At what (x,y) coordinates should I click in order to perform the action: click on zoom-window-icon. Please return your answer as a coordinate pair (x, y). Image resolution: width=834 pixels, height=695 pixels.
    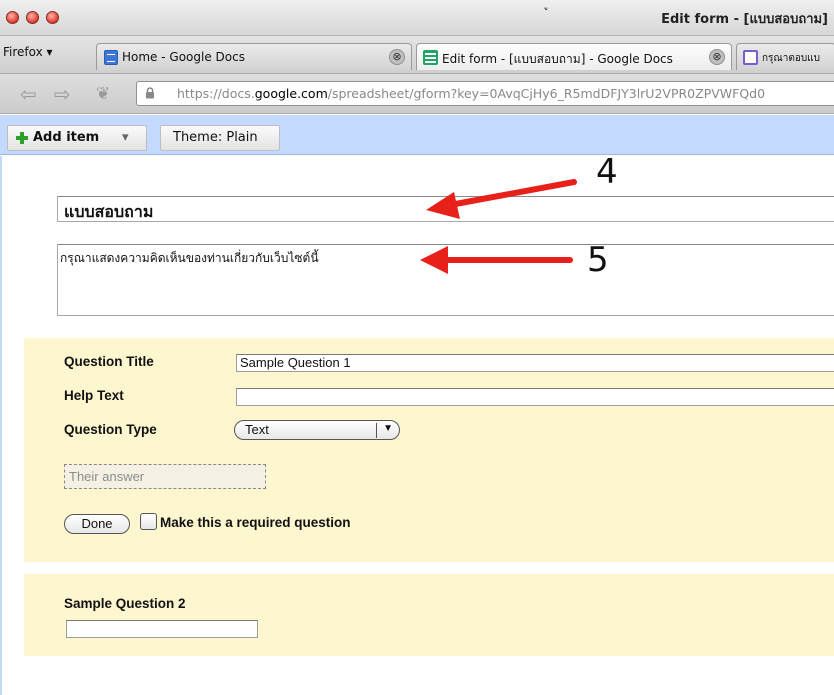
    Looking at the image, I should click on (52, 17).